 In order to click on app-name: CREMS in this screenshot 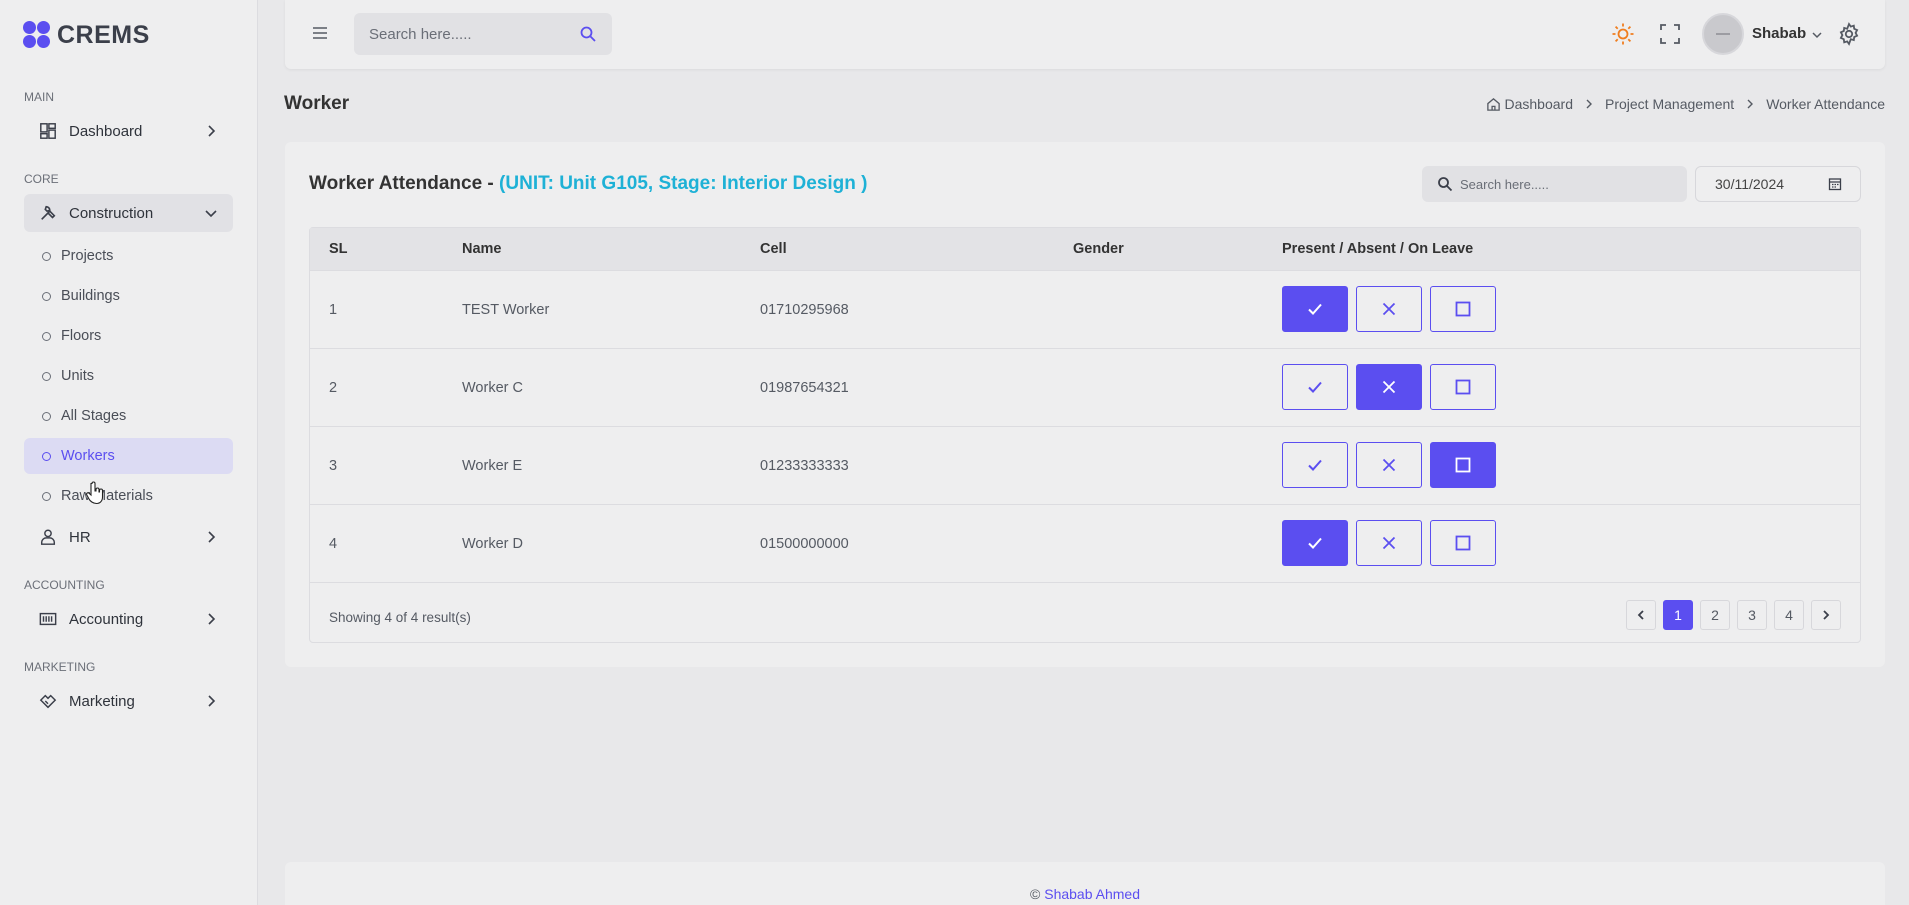, I will do `click(103, 34)`.